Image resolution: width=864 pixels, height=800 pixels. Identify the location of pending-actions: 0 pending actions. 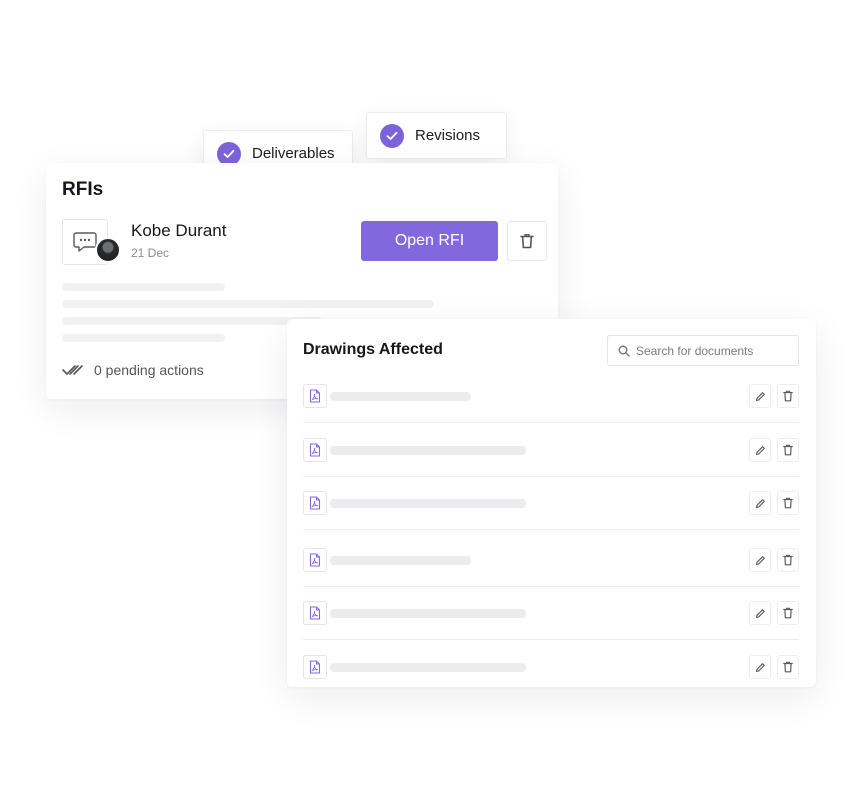
(133, 370).